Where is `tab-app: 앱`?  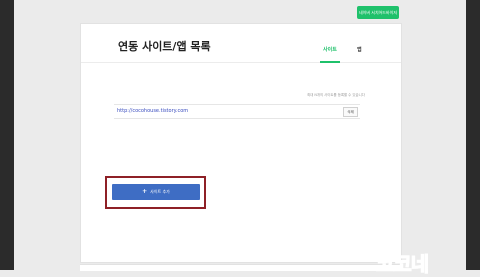 tab-app: 앱 is located at coordinates (359, 49).